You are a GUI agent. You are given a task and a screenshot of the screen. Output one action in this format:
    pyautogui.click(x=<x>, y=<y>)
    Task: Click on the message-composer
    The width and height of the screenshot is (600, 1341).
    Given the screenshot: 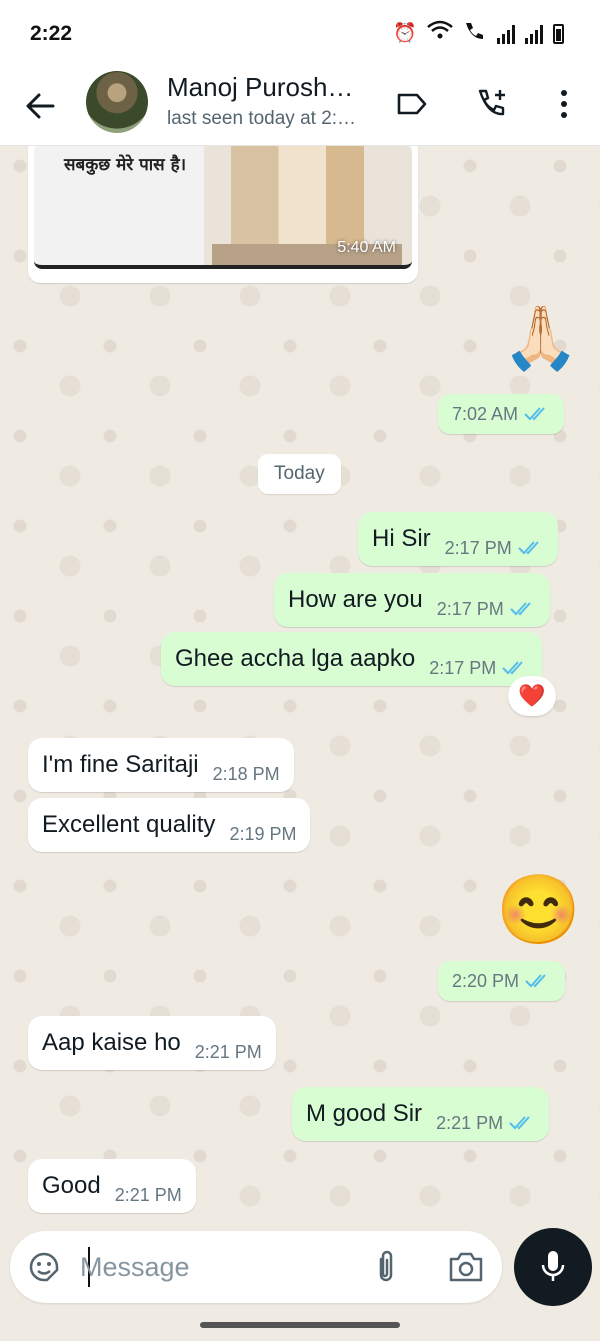 What is the action you would take?
    pyautogui.click(x=256, y=1267)
    